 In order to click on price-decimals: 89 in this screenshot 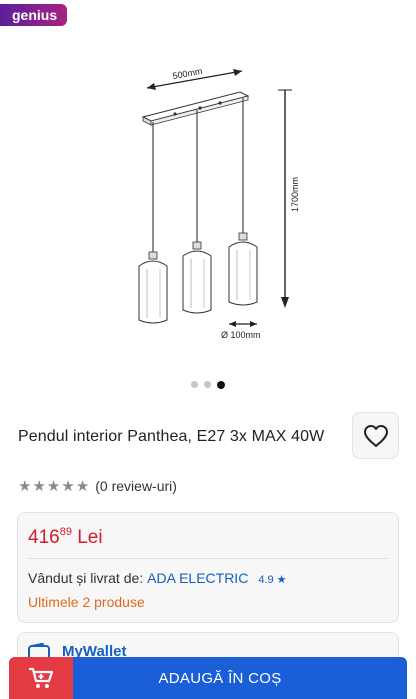, I will do `click(65, 532)`.